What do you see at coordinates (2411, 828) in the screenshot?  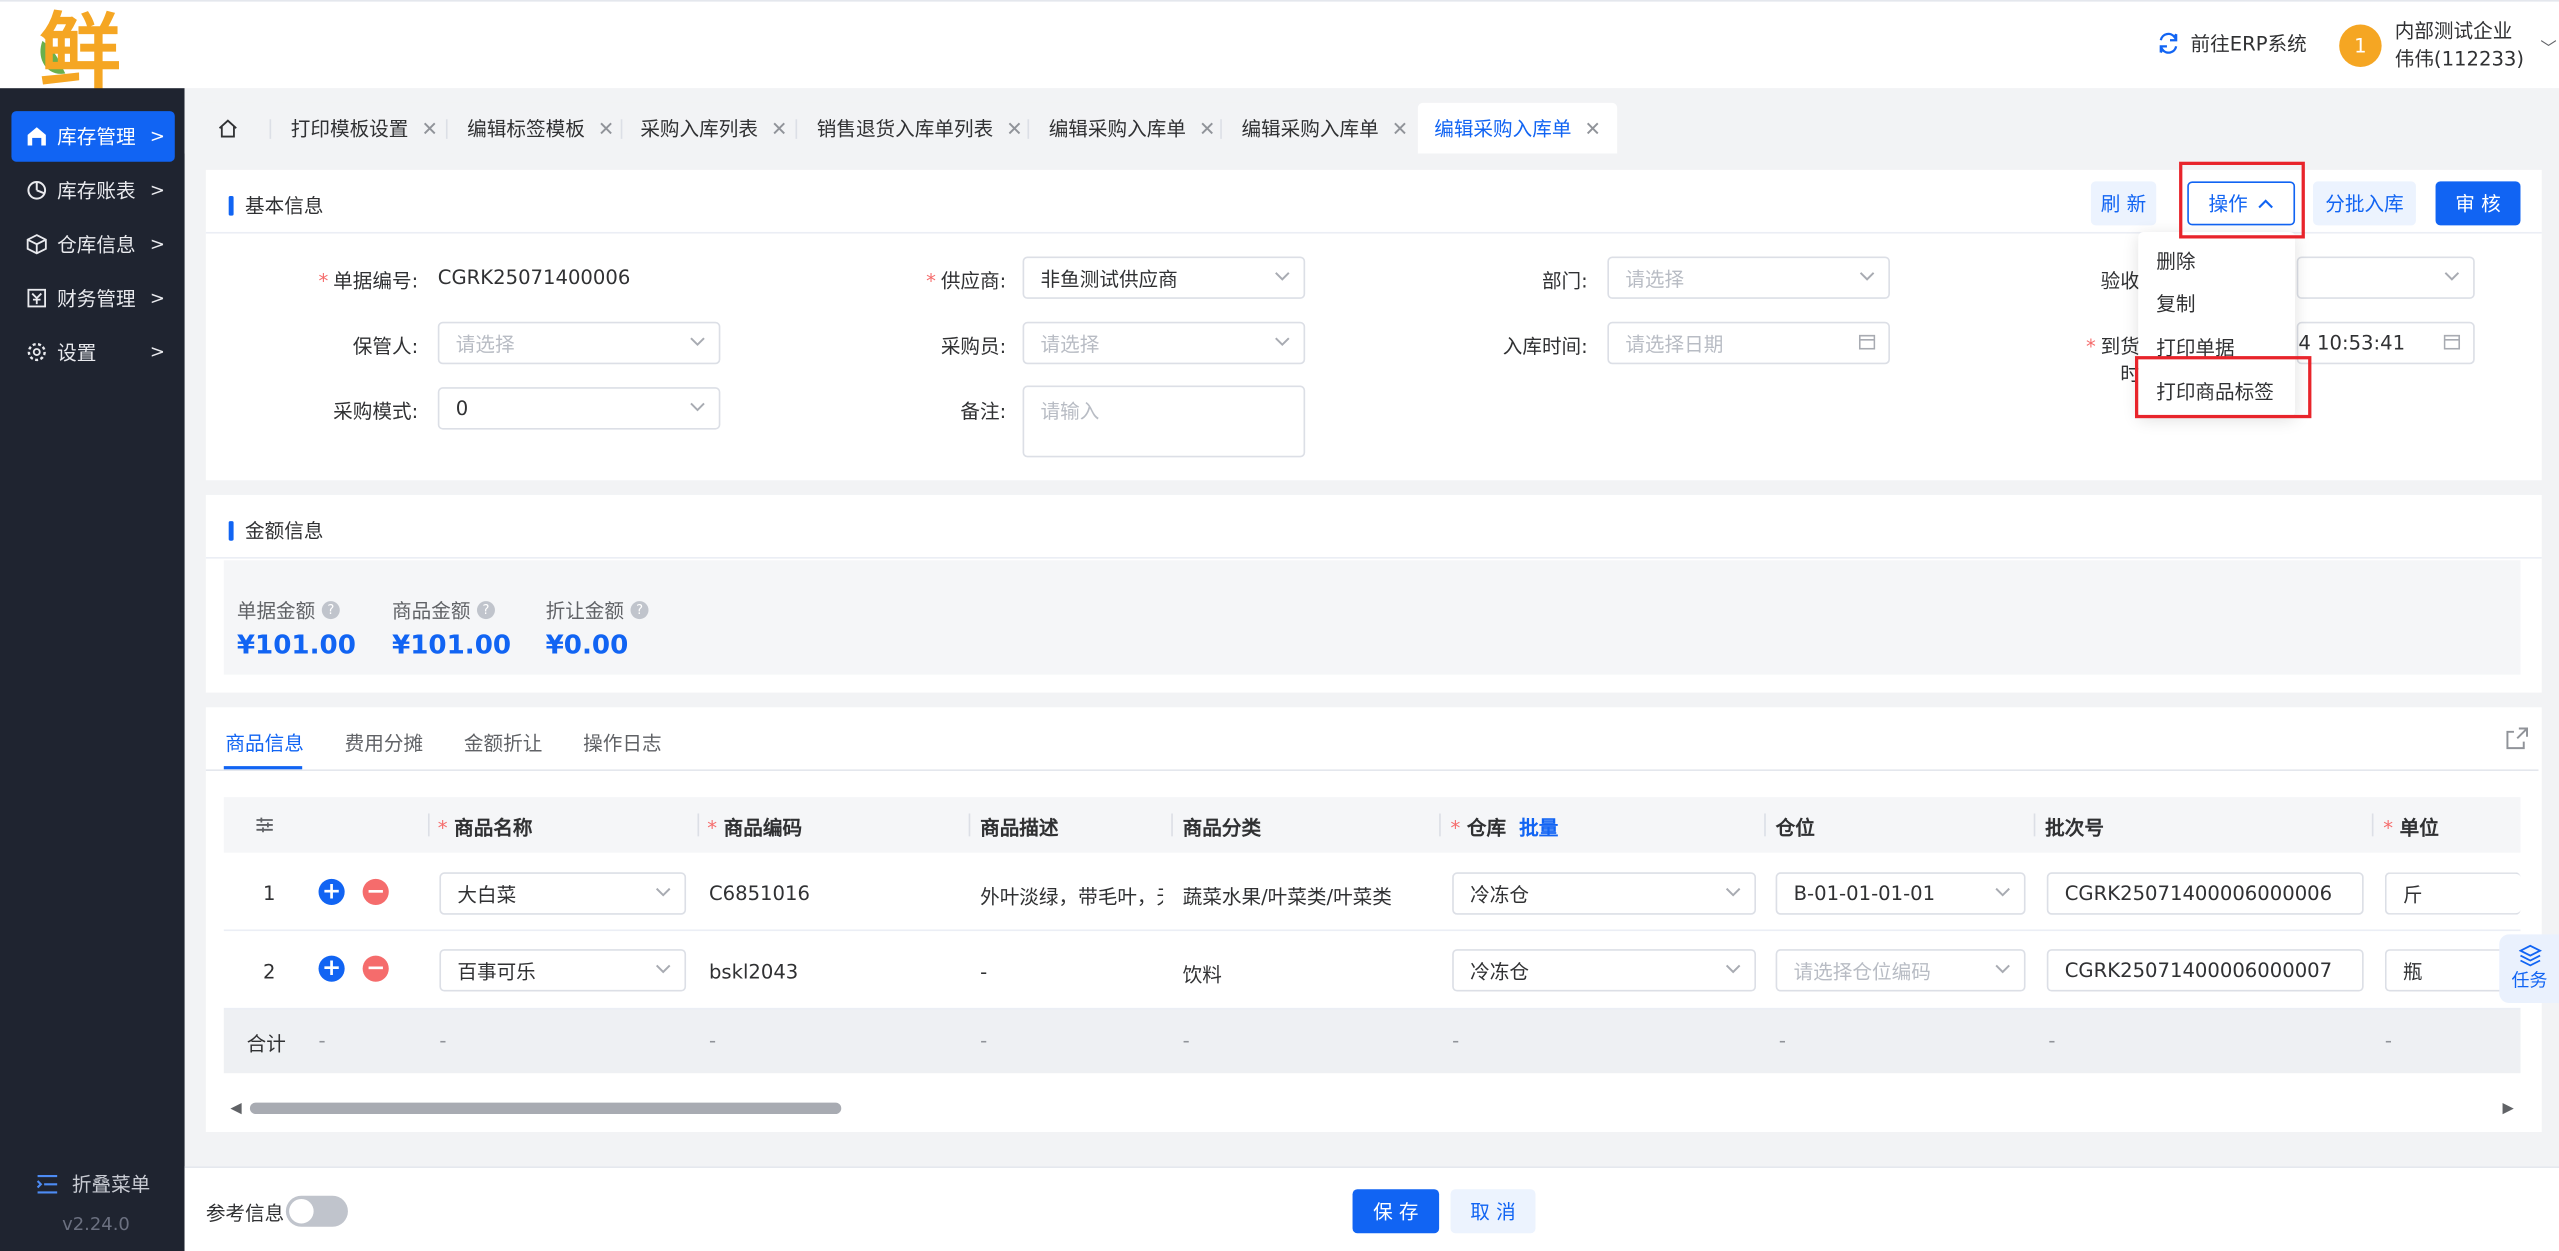 I see `th-unit: * 单位` at bounding box center [2411, 828].